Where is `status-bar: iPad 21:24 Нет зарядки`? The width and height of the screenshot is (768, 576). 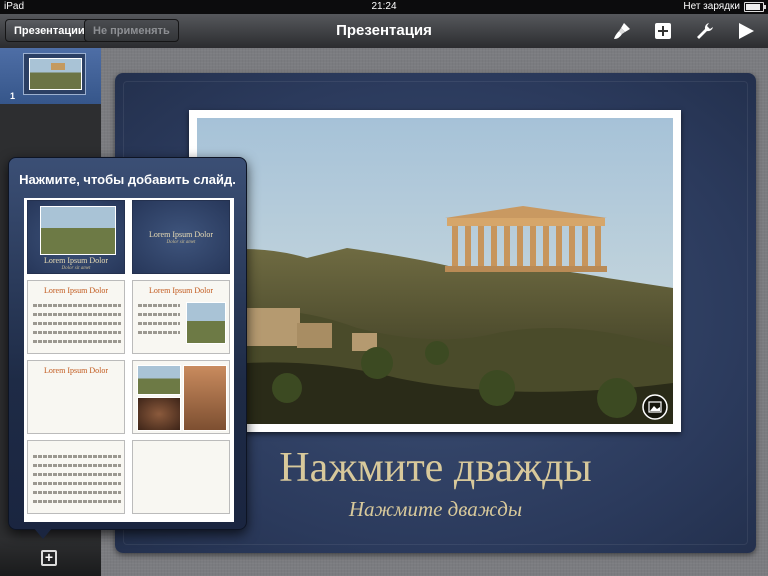
status-bar: iPad 21:24 Нет зарядки is located at coordinates (384, 7).